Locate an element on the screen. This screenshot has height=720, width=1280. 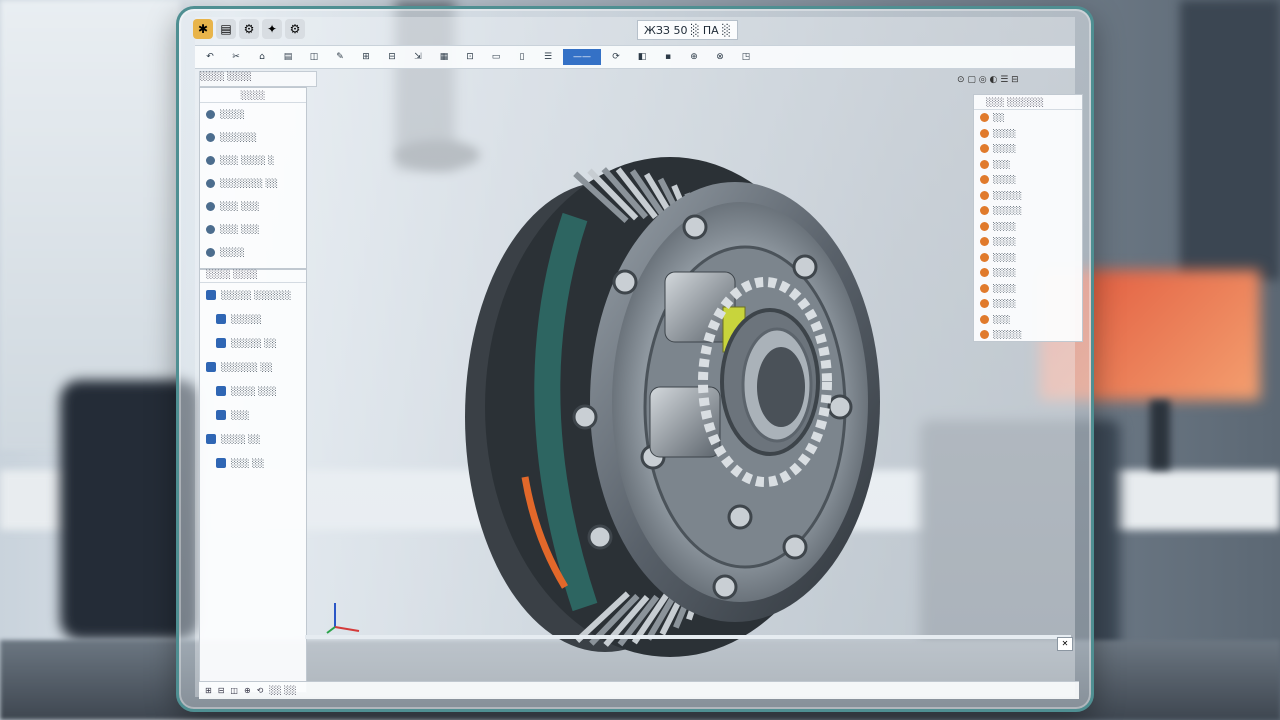
viewport-scrollbar is located at coordinates (688, 637).